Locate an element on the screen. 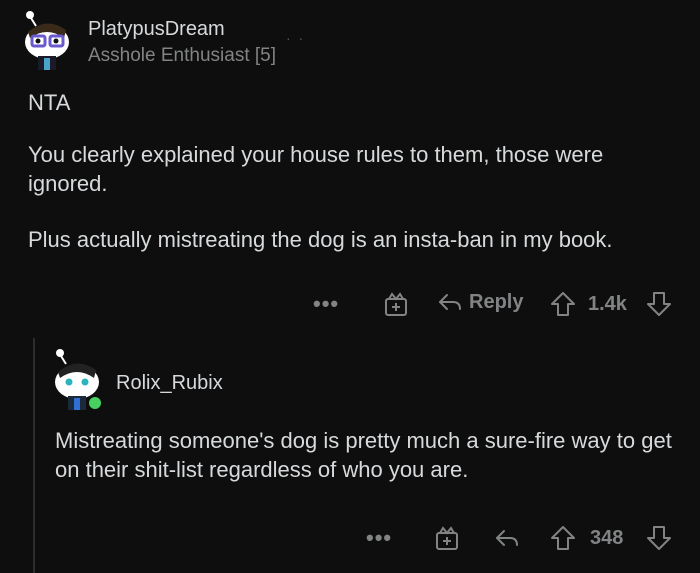 This screenshot has width=700, height=573. comment-1-paragraph-1: NTA is located at coordinates (49, 102).